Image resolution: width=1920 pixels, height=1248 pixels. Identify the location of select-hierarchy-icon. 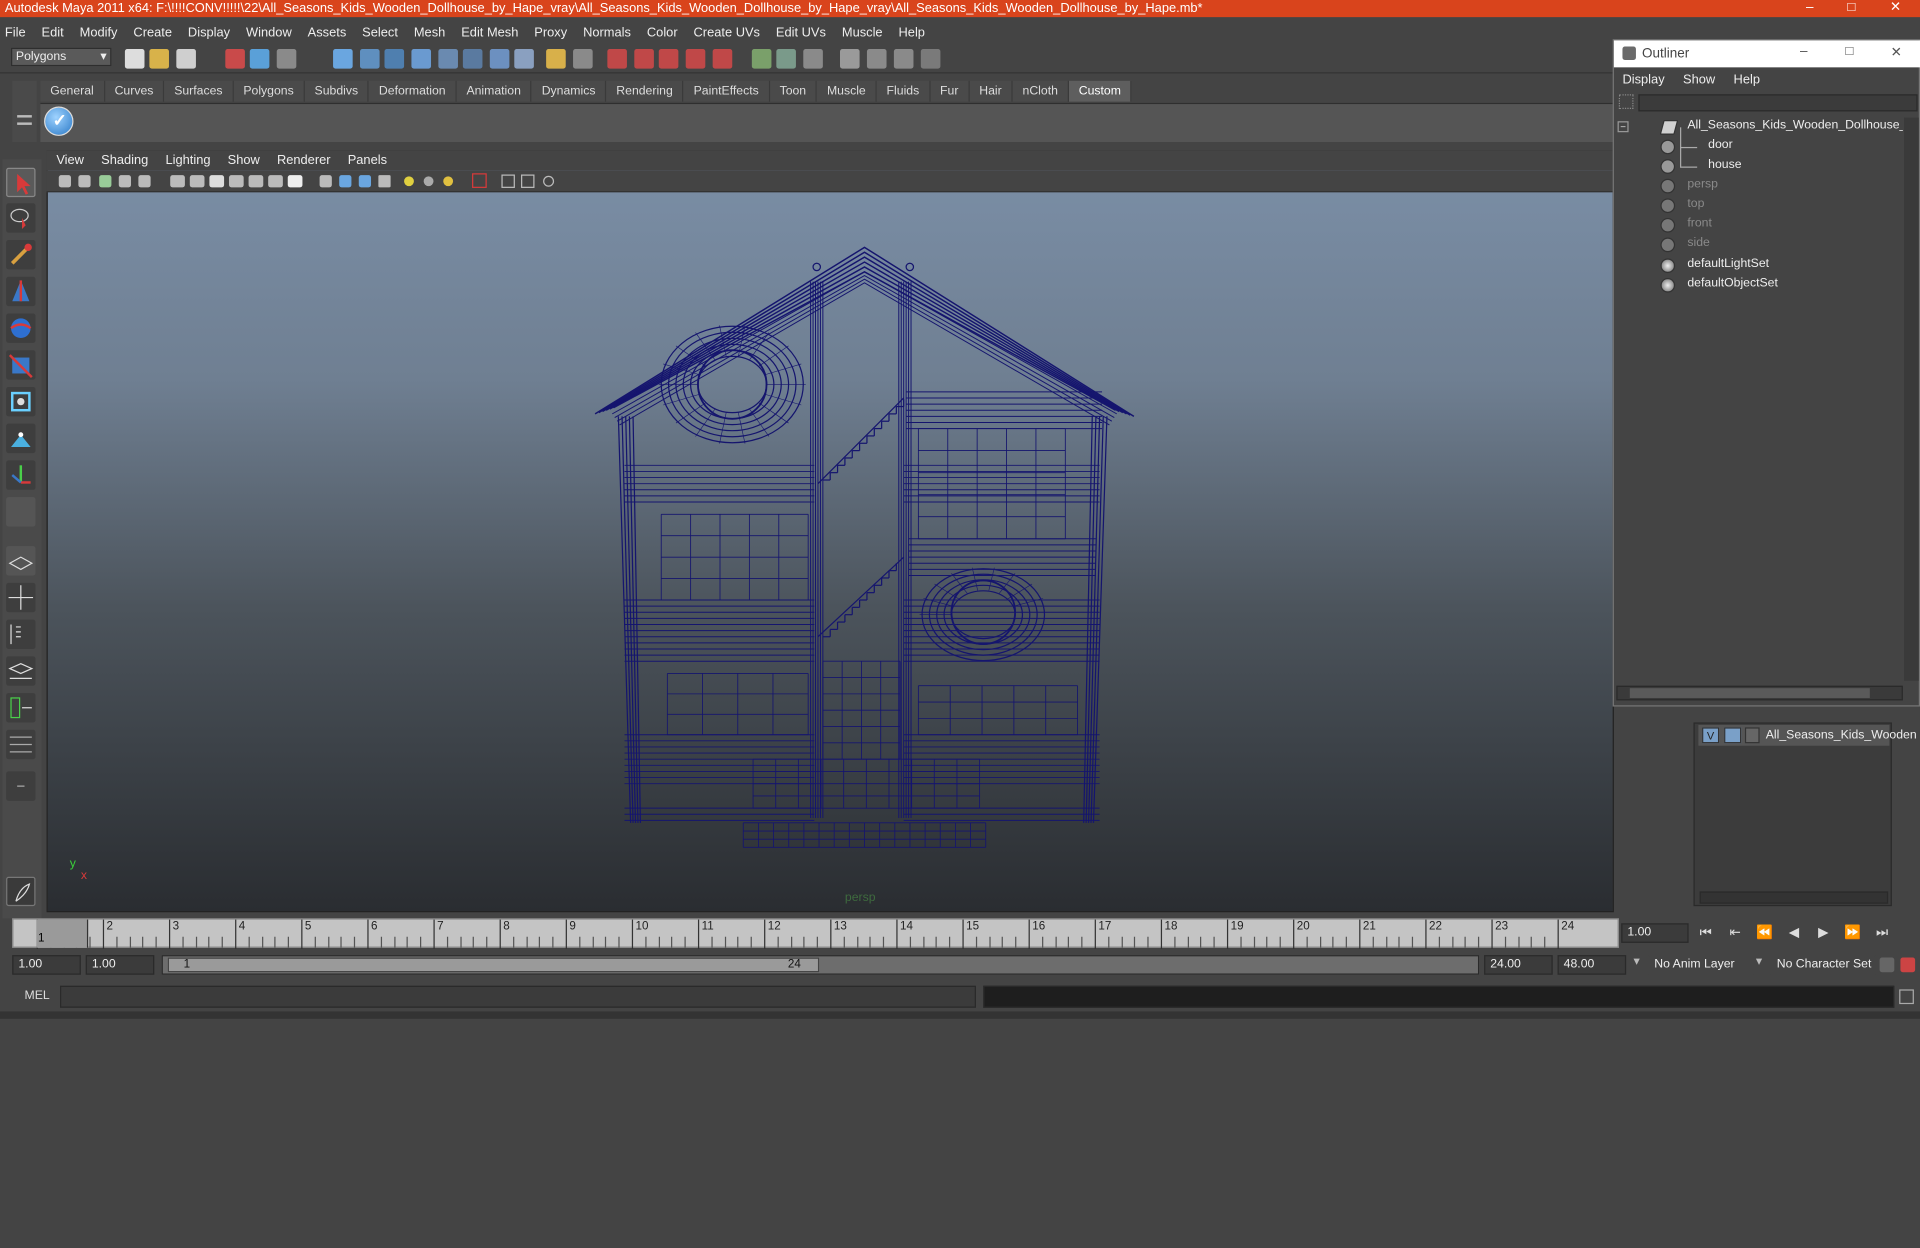
(235, 58).